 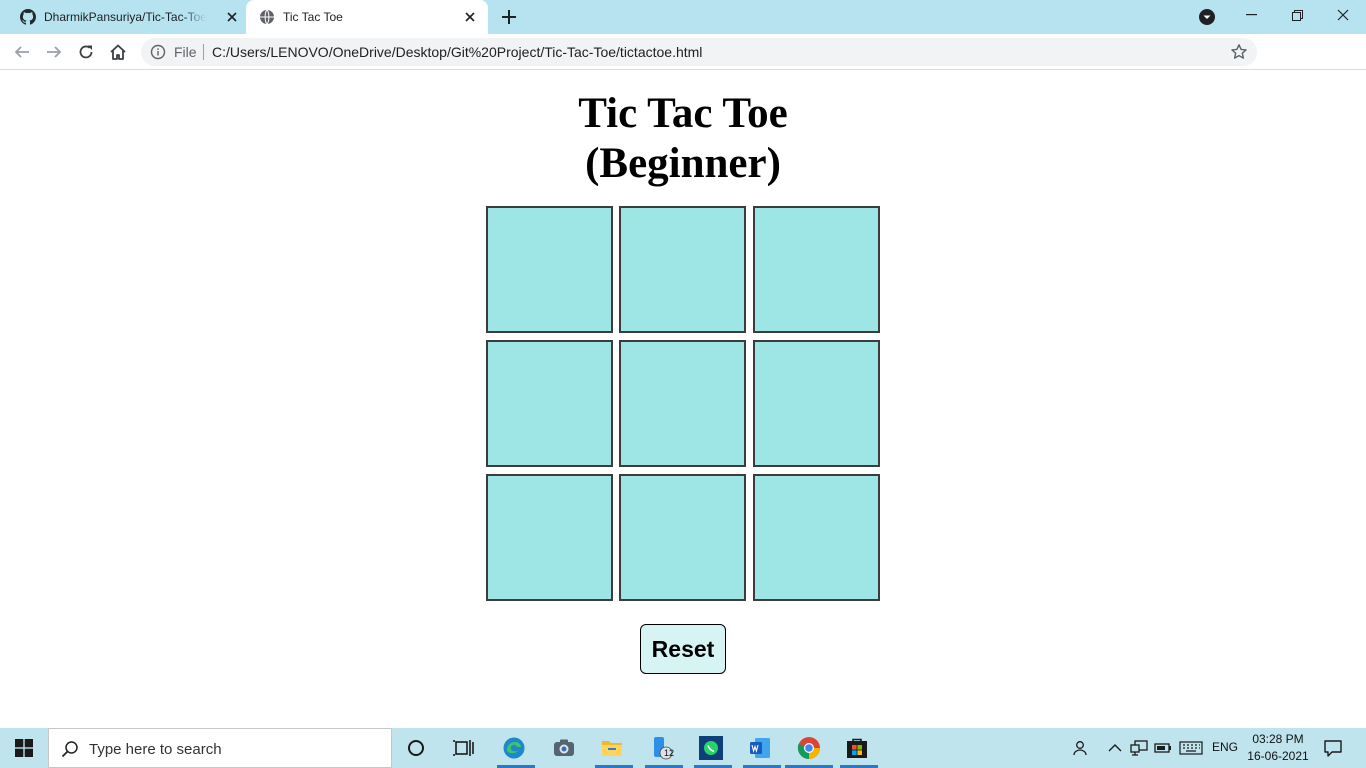 I want to click on restore-button, so click(x=1297, y=15).